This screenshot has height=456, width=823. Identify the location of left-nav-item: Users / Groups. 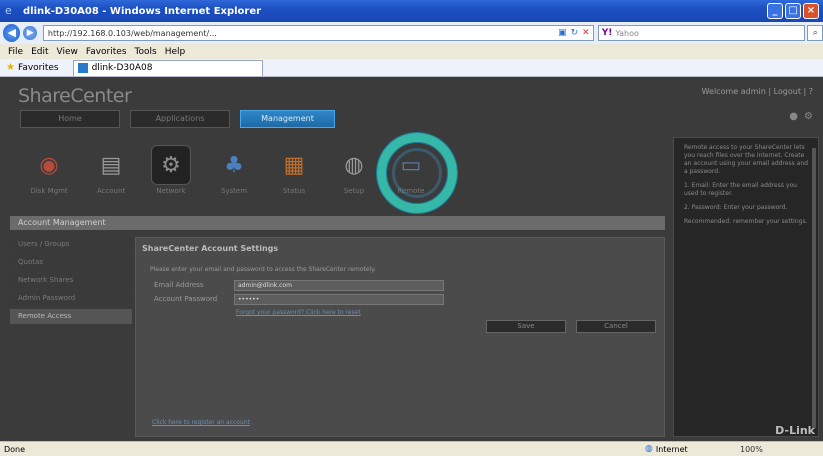
(71, 244).